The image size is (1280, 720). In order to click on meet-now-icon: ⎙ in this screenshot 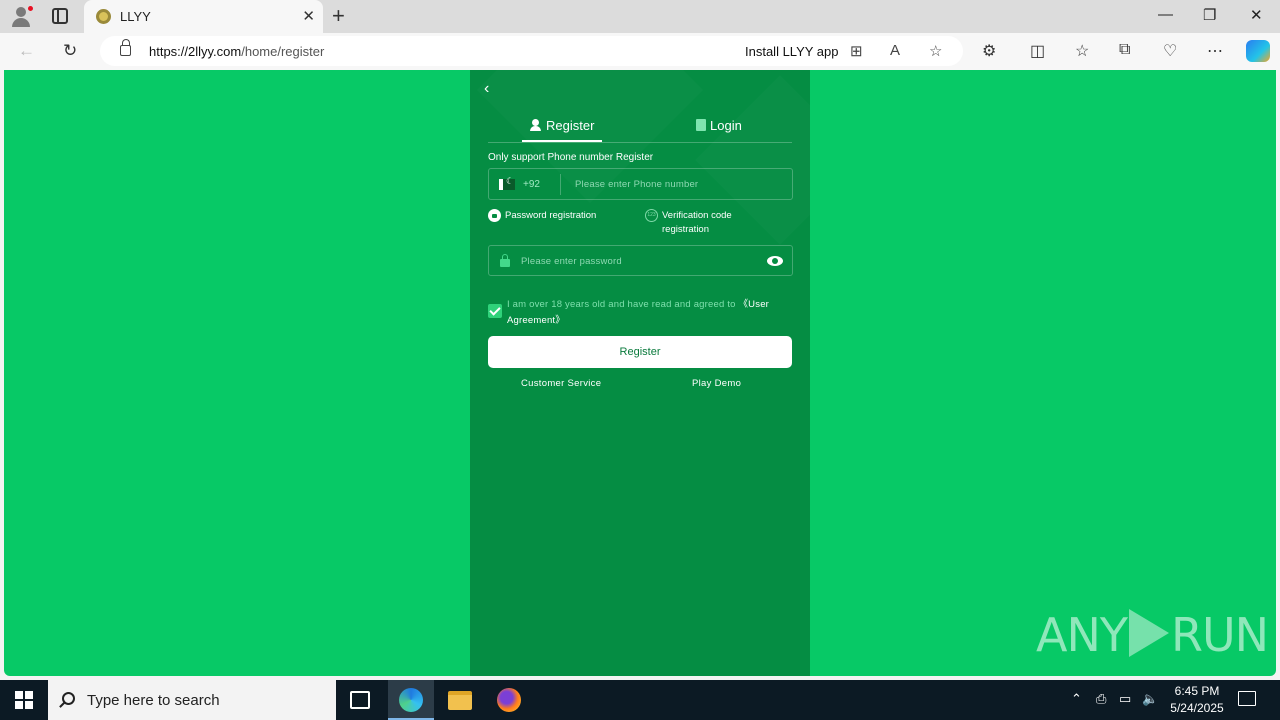, I will do `click(1101, 699)`.